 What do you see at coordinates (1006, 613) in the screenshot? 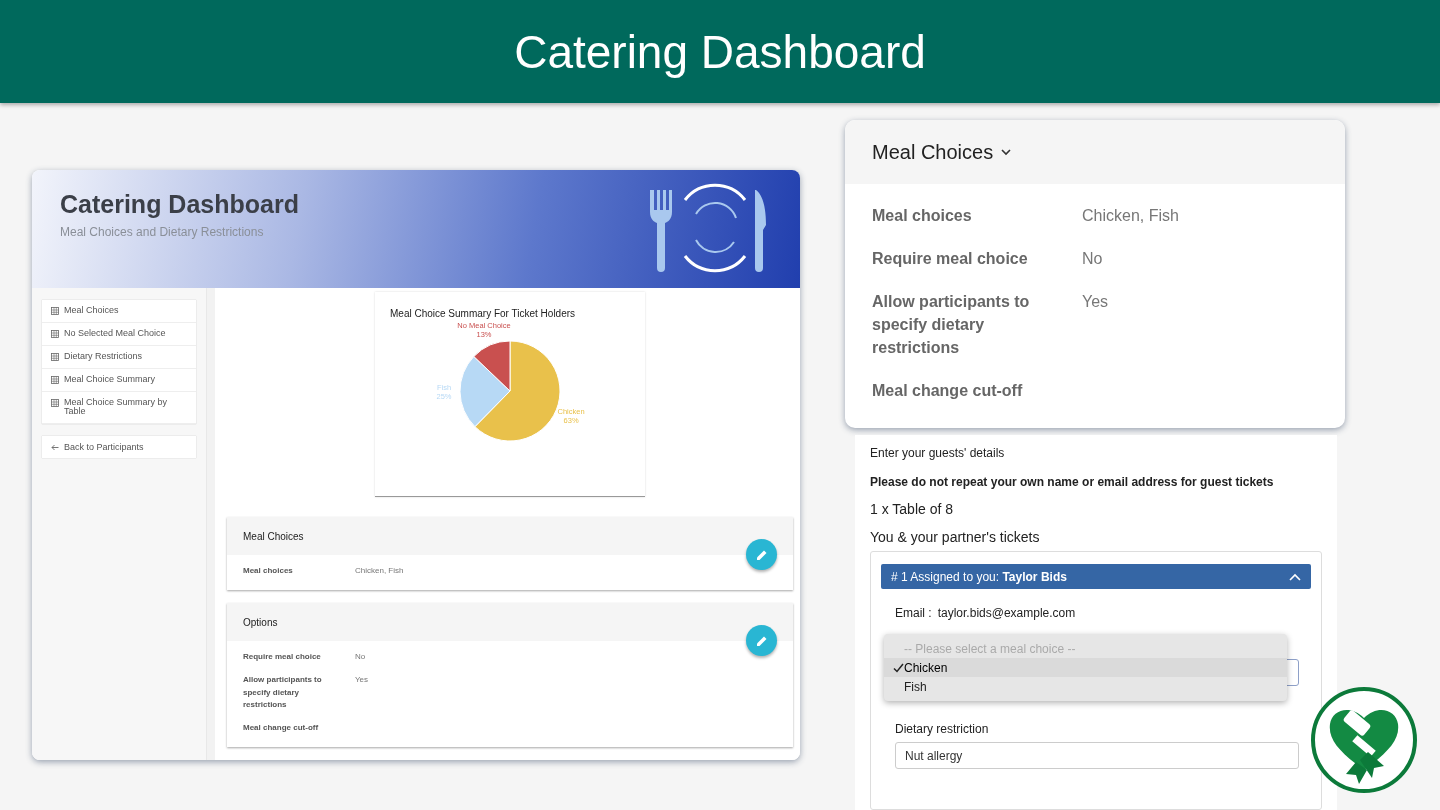
I see `email-value: taylor.bids@example.com` at bounding box center [1006, 613].